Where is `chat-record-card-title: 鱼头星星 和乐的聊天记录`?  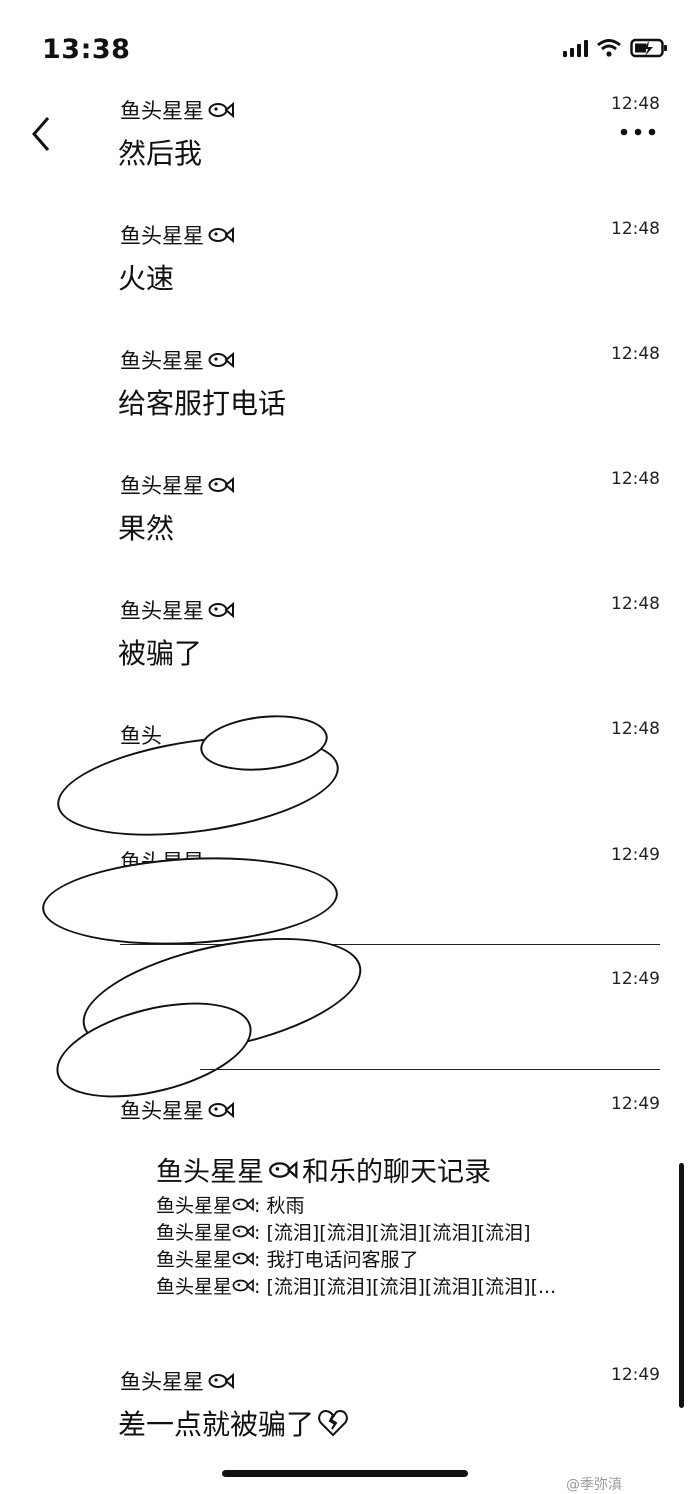 chat-record-card-title: 鱼头星星 和乐的聊天记录 is located at coordinates (323, 1169).